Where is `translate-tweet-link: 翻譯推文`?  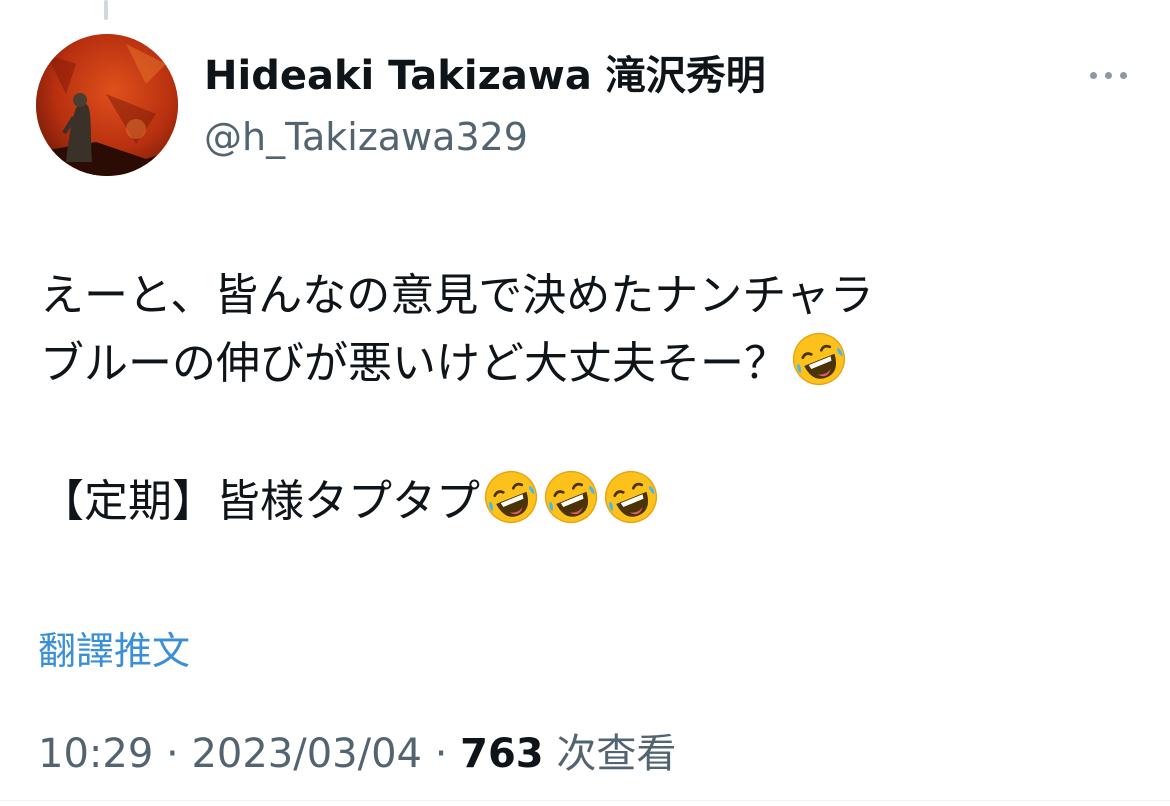
translate-tweet-link: 翻譯推文 is located at coordinates (114, 651).